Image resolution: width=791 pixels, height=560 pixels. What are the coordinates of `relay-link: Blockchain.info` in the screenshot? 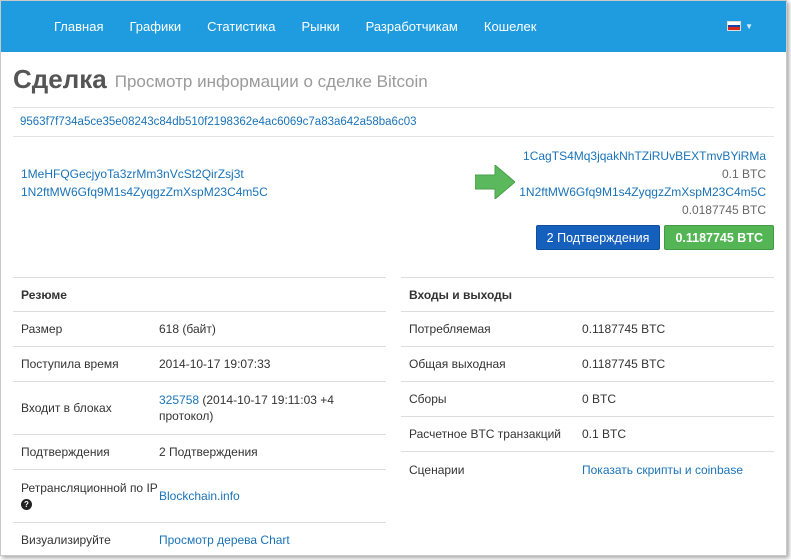 It's located at (199, 496).